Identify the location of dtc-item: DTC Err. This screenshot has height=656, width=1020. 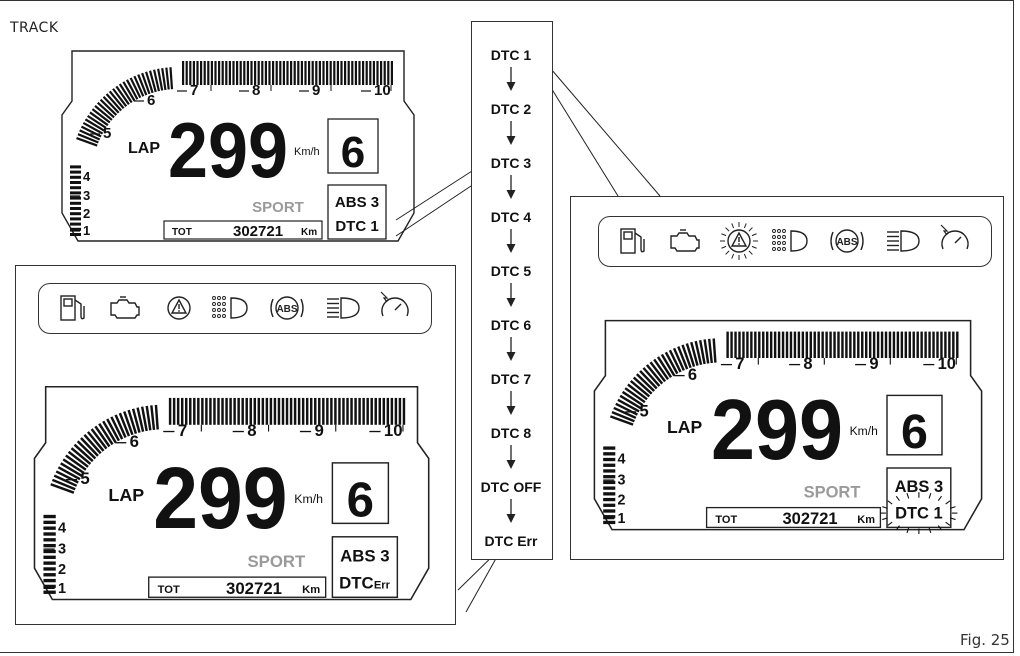
(511, 541).